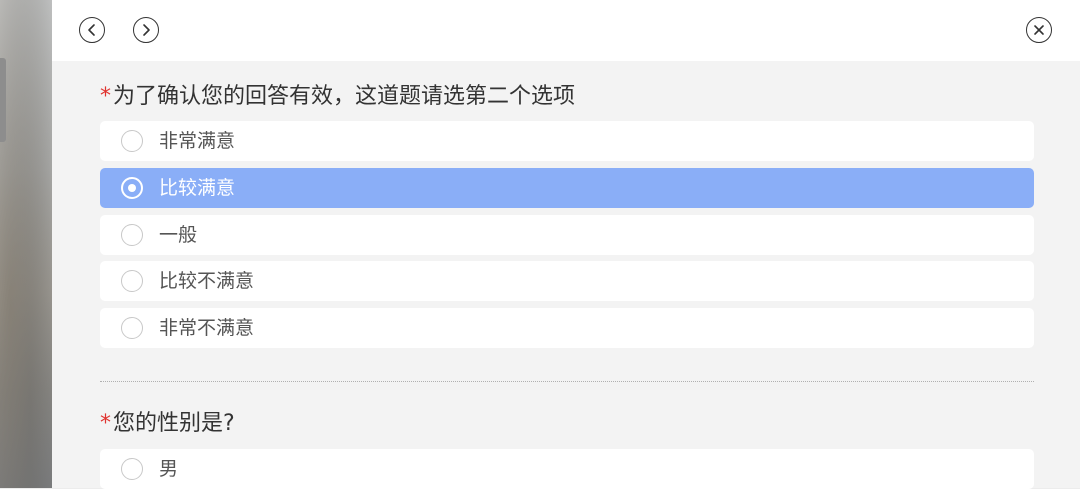 This screenshot has width=1080, height=489. What do you see at coordinates (567, 188) in the screenshot?
I see `option-fairly-satisfied: 比较满意` at bounding box center [567, 188].